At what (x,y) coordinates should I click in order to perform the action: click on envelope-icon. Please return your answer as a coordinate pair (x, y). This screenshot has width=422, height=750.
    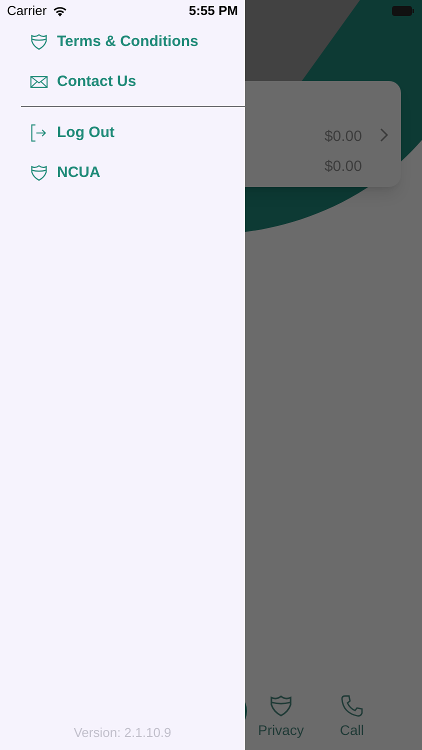
    Looking at the image, I should click on (39, 82).